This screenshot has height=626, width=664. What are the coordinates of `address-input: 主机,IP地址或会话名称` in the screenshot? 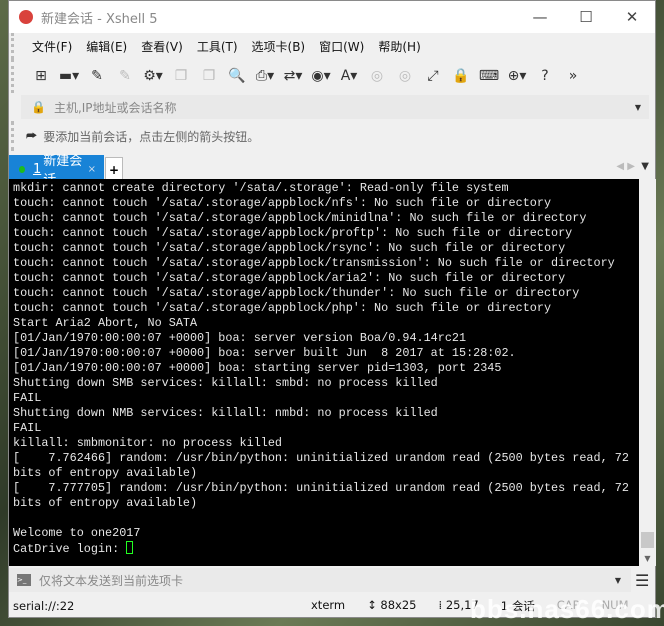 It's located at (115, 107).